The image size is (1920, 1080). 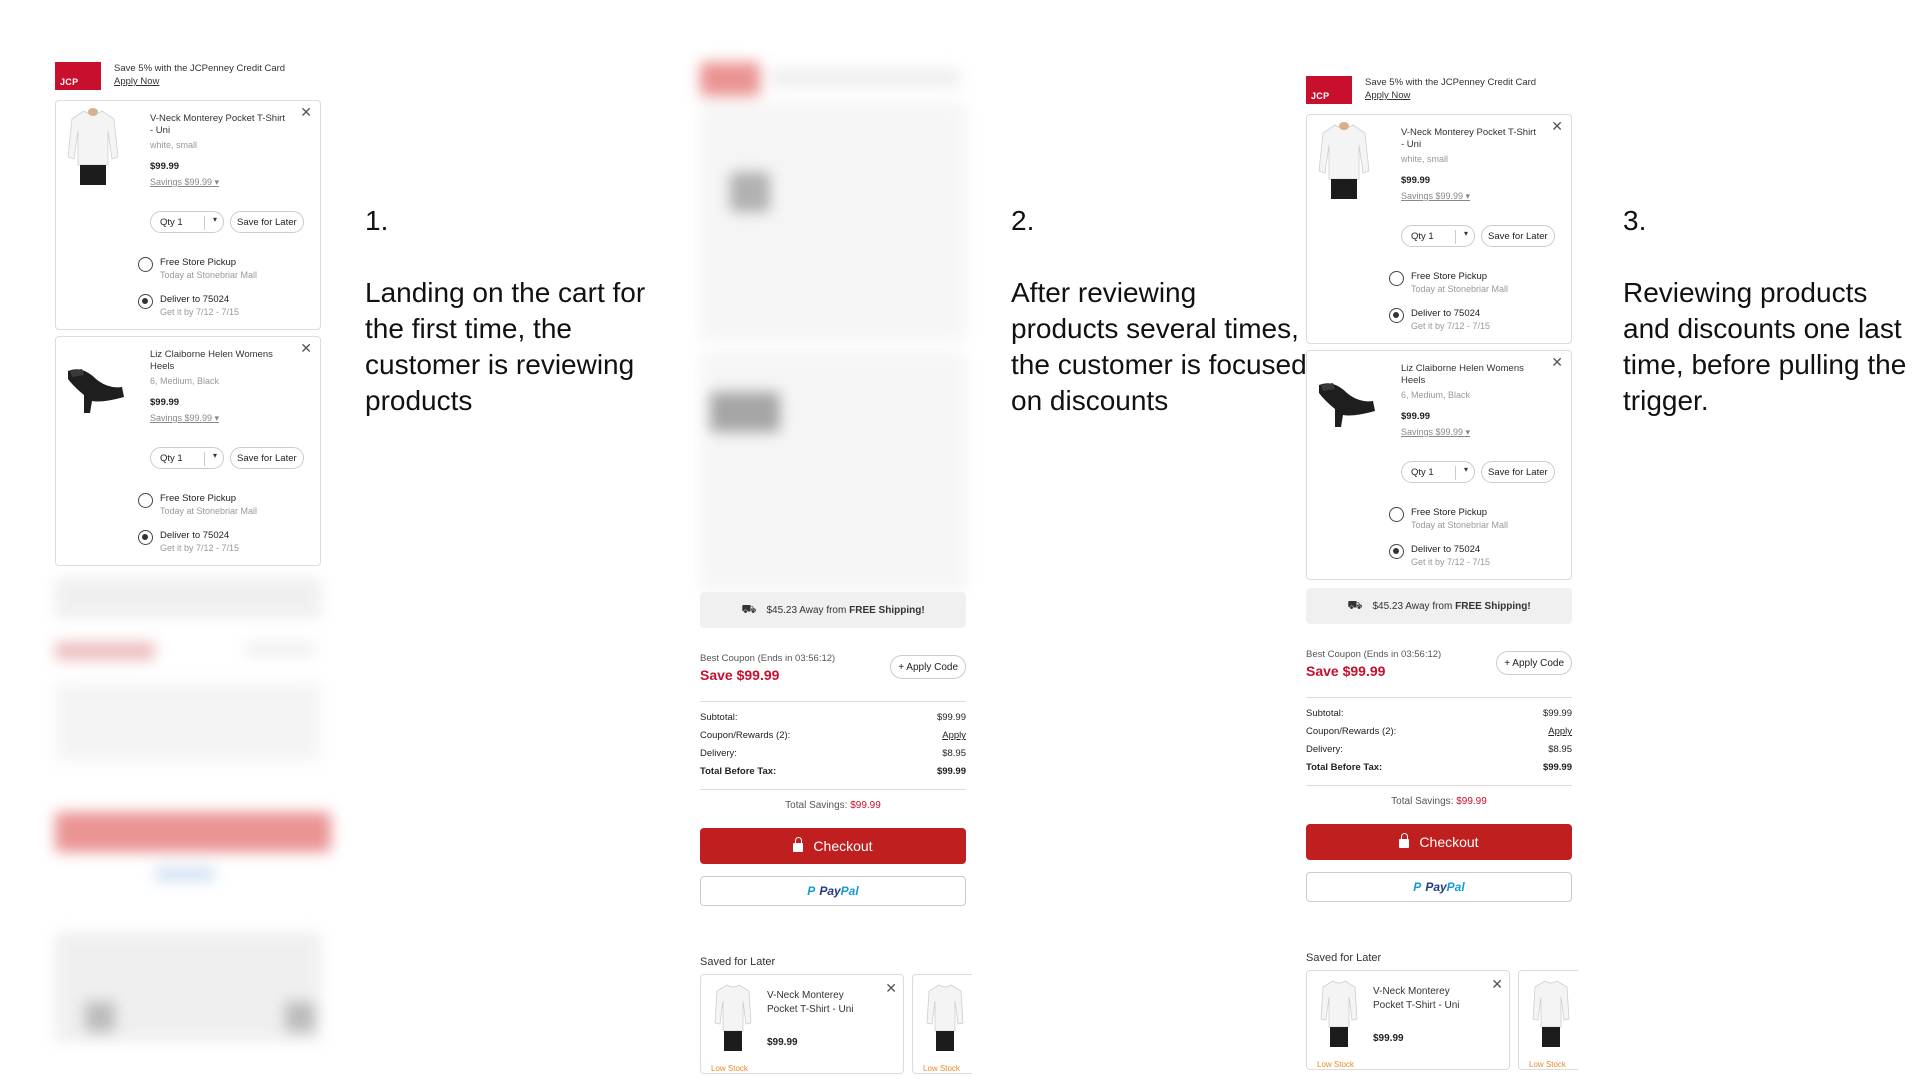 I want to click on blurred-items-region, so click(x=833, y=327).